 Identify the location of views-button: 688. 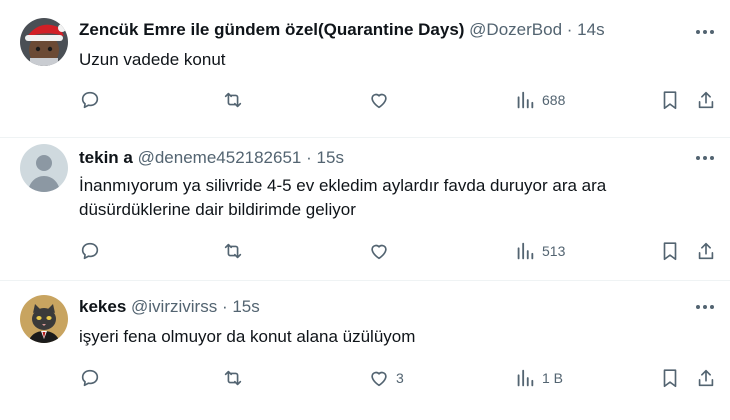
(539, 100).